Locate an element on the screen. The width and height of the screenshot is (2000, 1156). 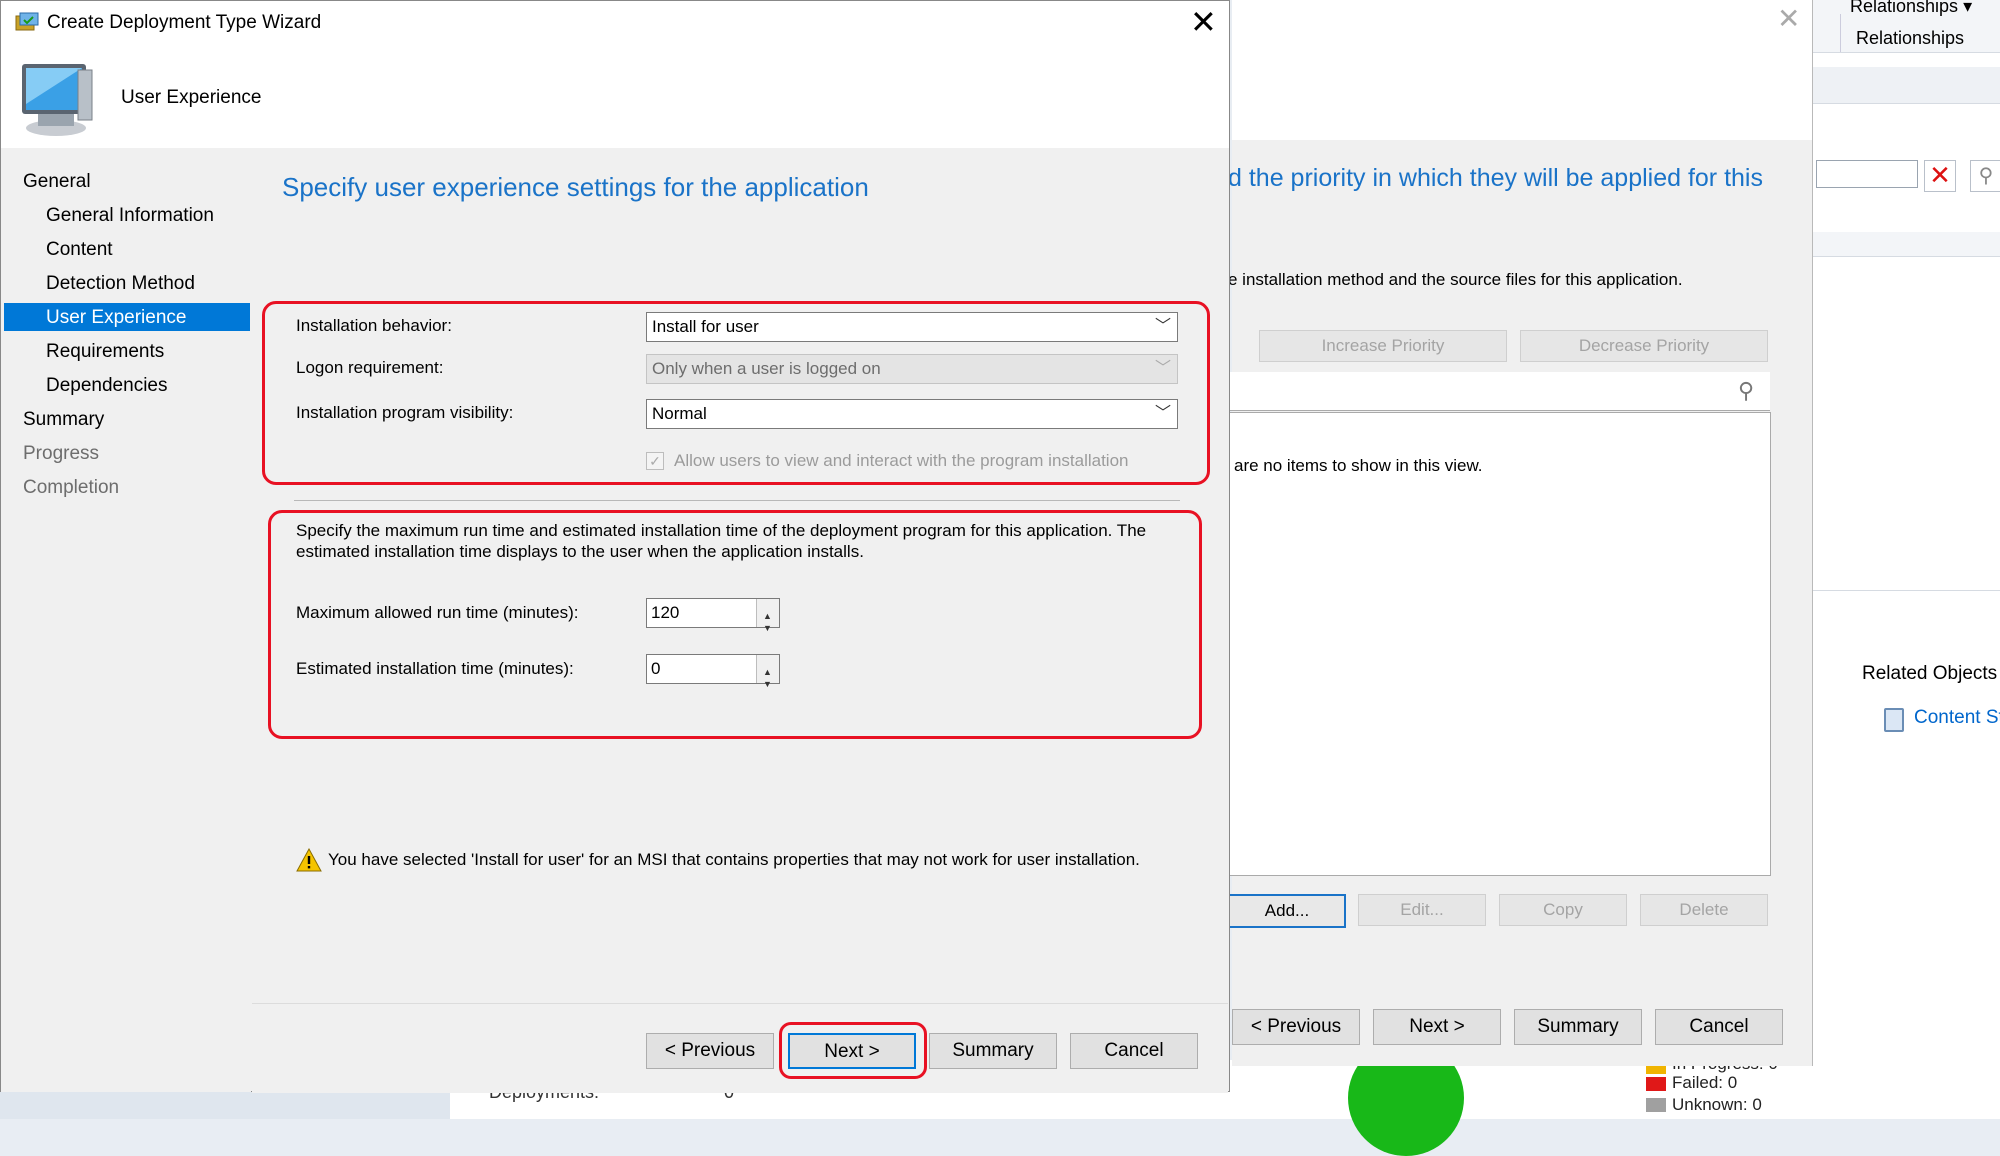
related-objects-label: Related Objects is located at coordinates (1930, 673).